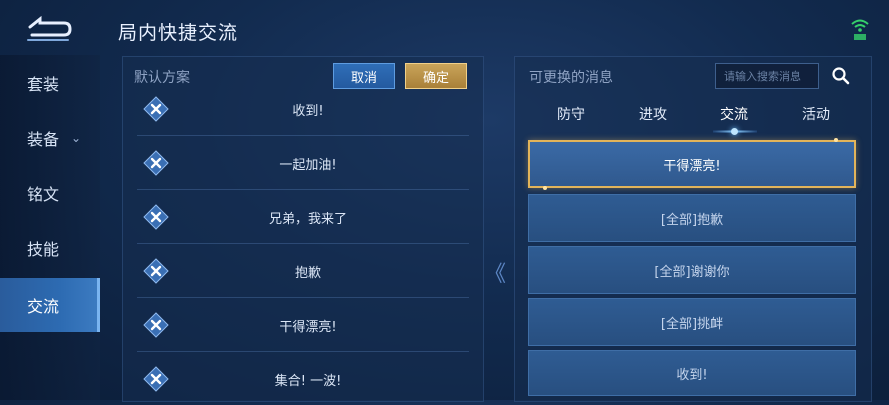 The width and height of the screenshot is (889, 405). I want to click on message-text: 兄弟，我来了, so click(307, 219).